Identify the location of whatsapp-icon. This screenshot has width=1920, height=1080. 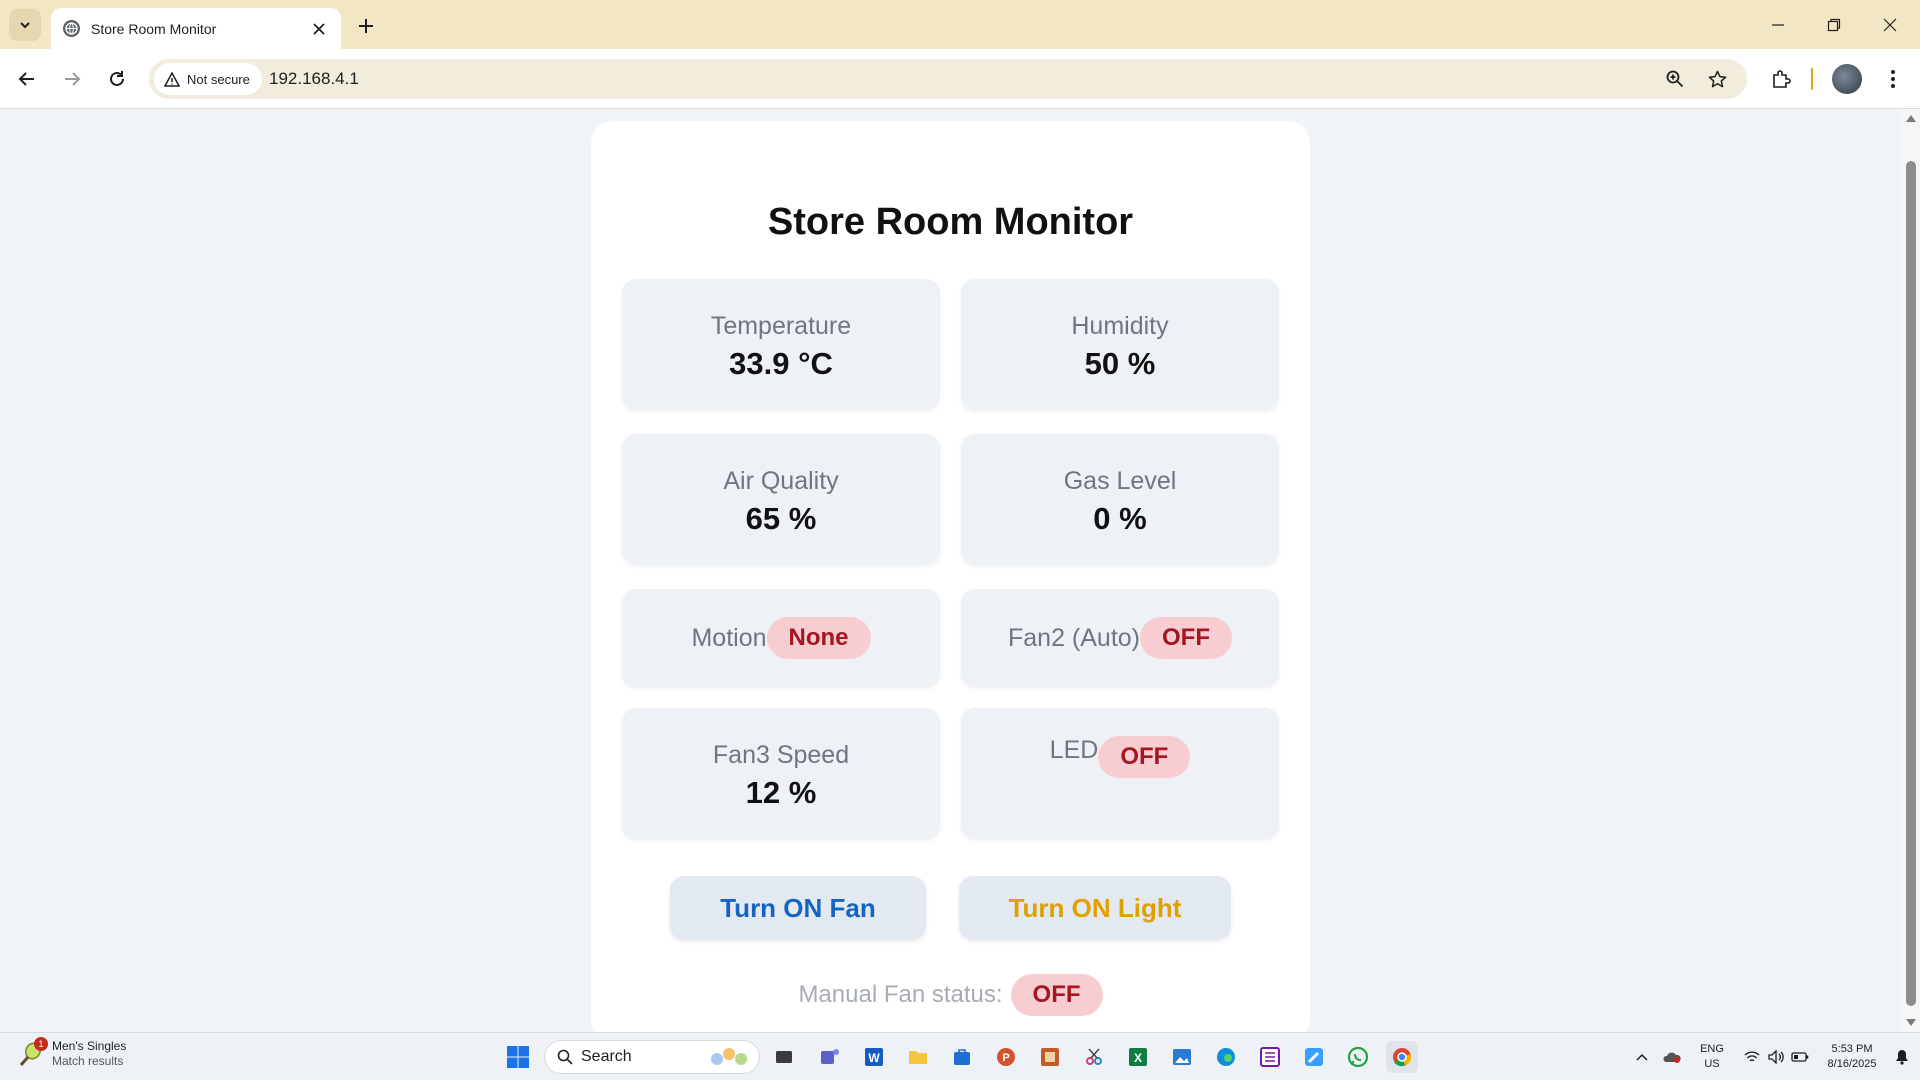
(1358, 1057).